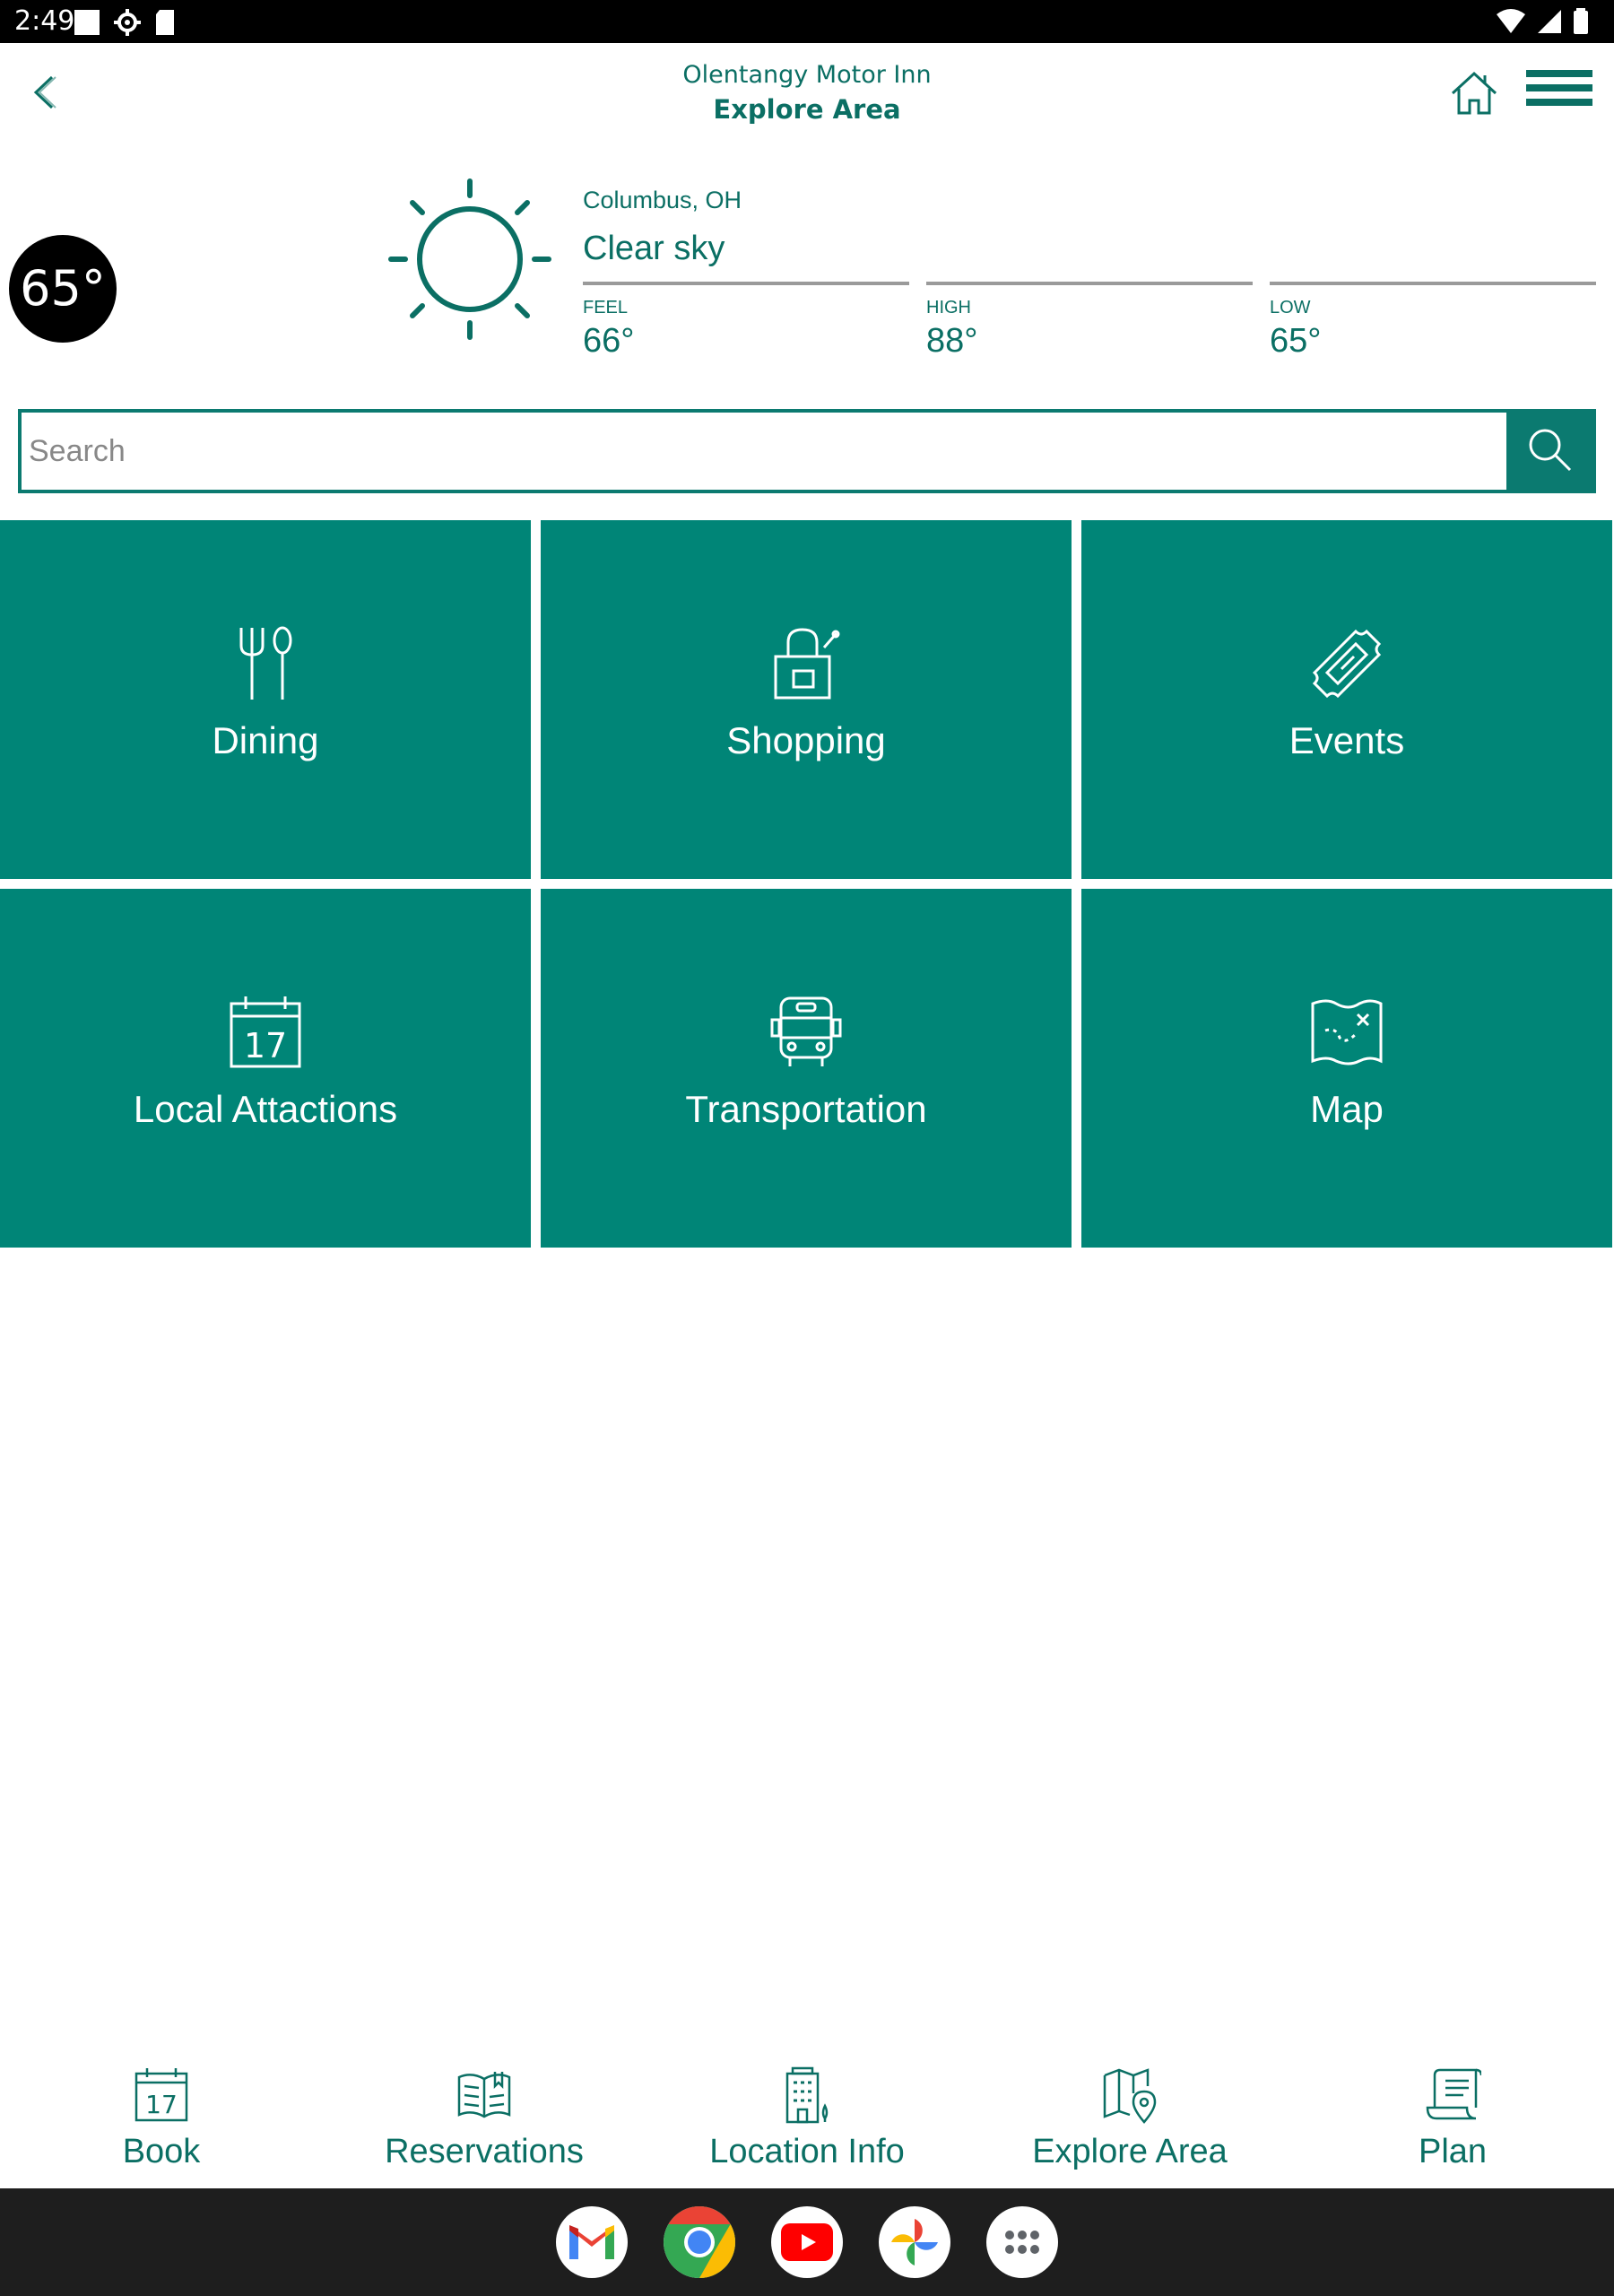 This screenshot has width=1614, height=2296. Describe the element at coordinates (1089, 321) in the screenshot. I see `high-block: HIGH 88°` at that location.